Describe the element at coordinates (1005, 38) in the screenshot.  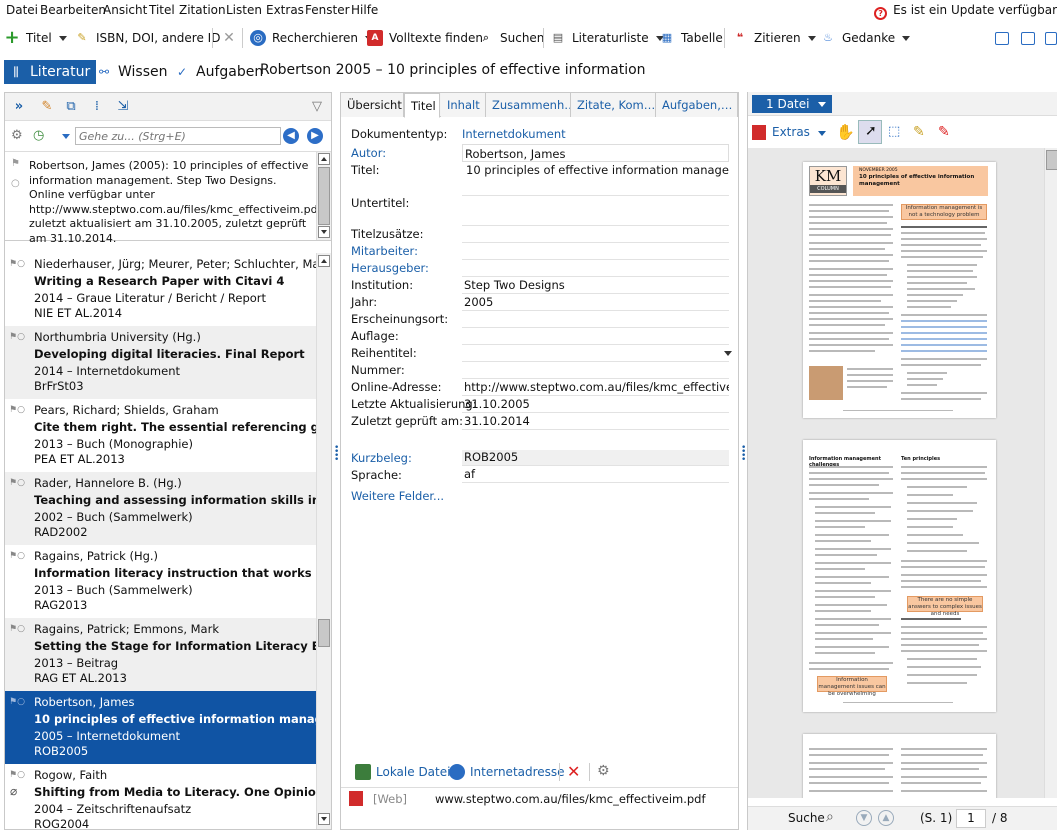
I see `layout-left-button` at that location.